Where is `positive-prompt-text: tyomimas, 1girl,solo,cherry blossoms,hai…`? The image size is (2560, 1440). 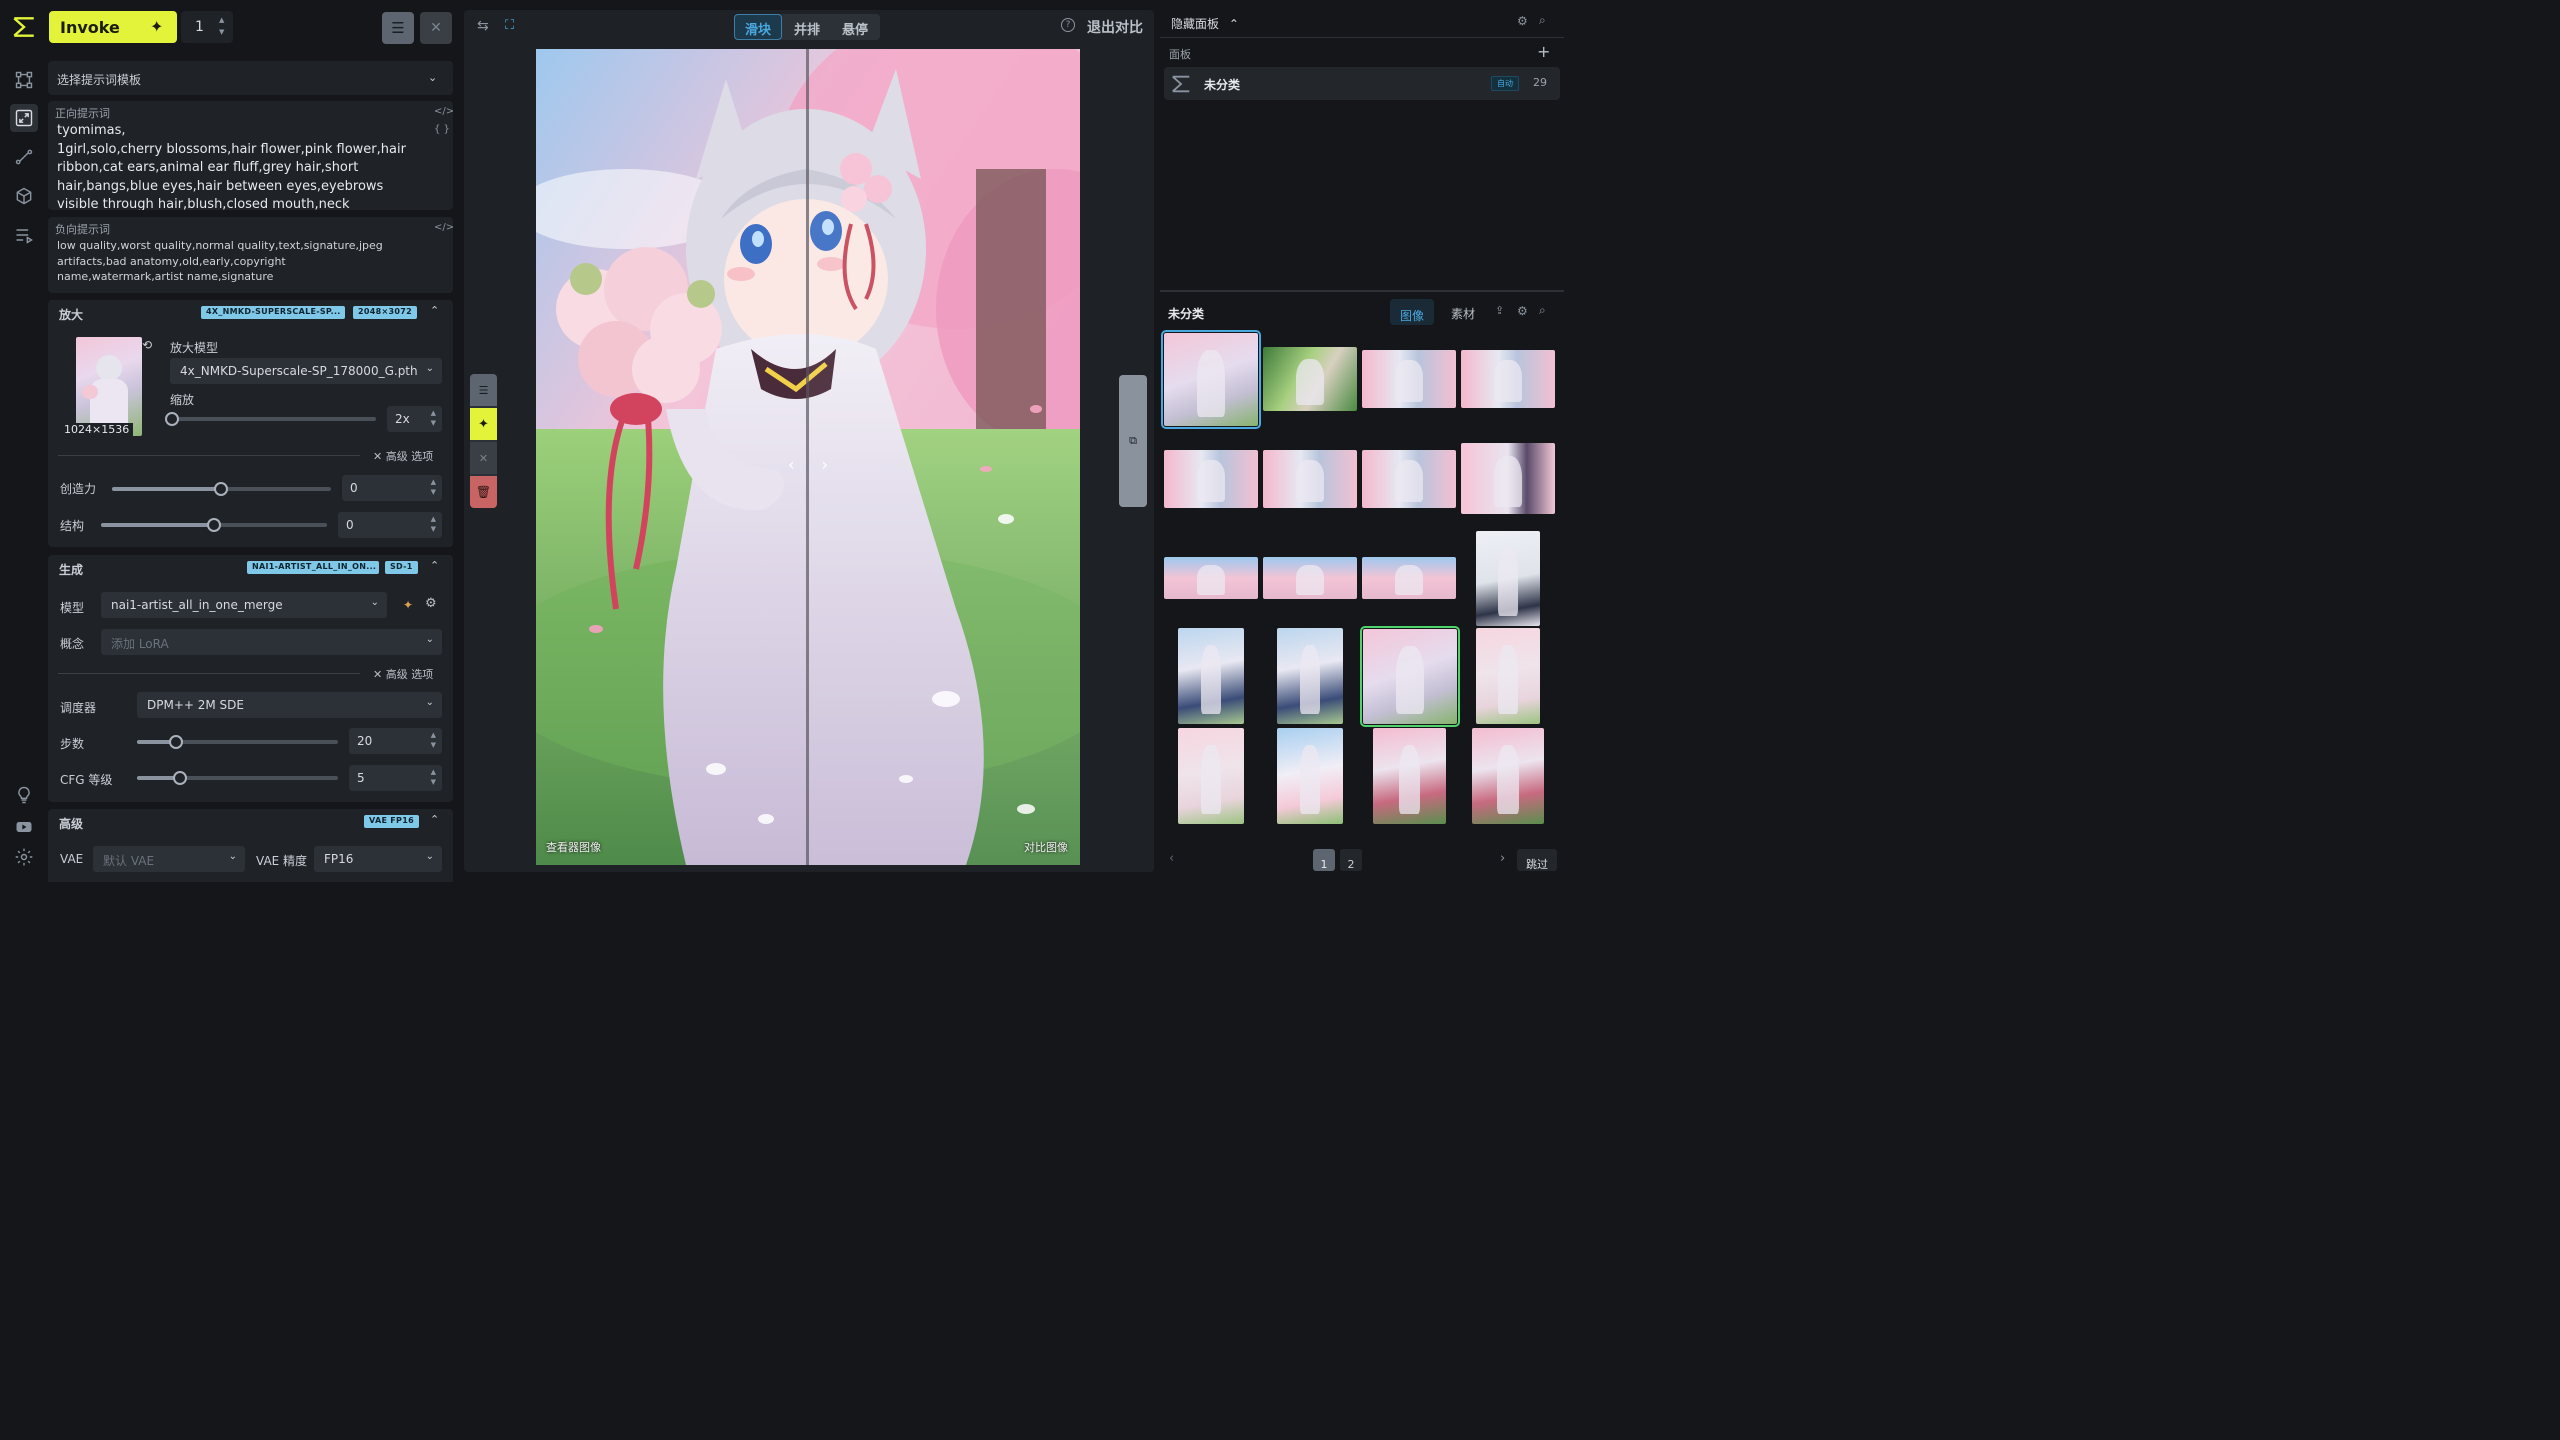
positive-prompt-text: tyomimas, 1girl,solo,cherry blossoms,hai… is located at coordinates (241, 166).